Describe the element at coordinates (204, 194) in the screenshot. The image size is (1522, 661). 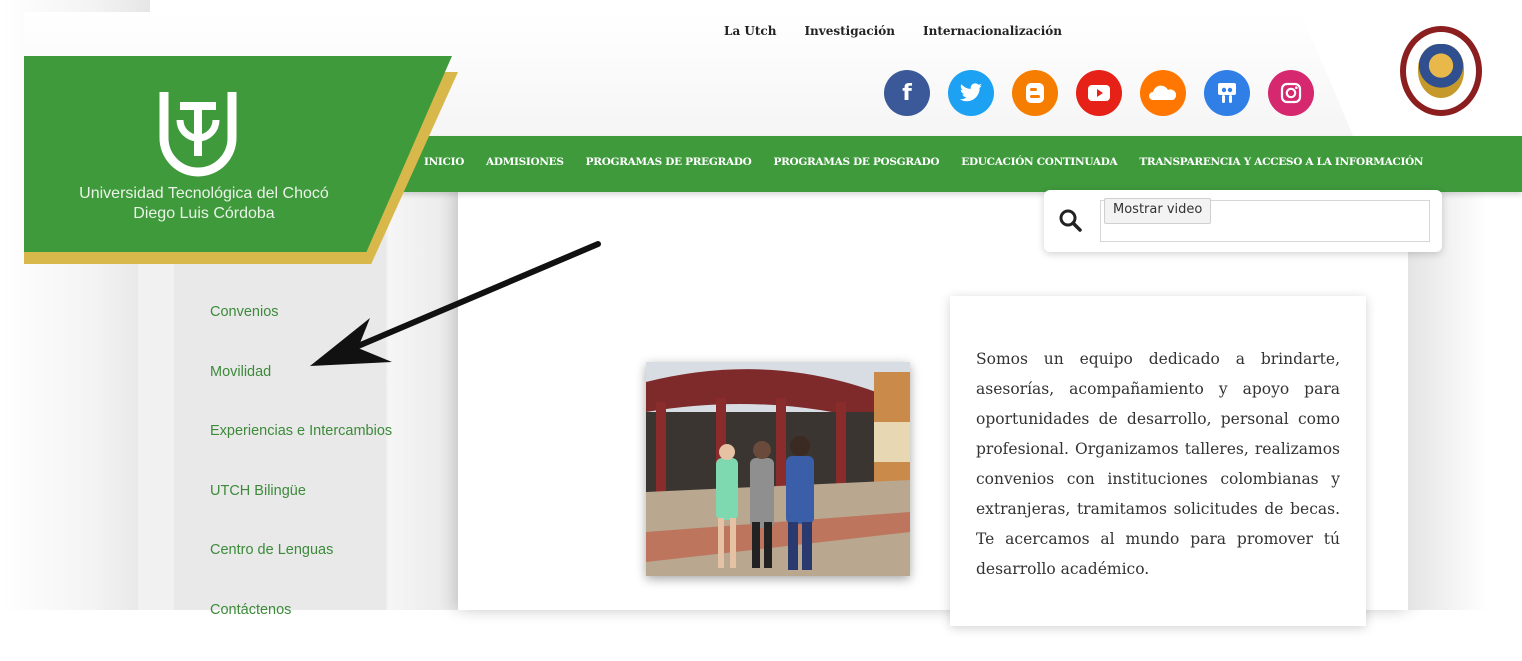
I see `university-name-line1: Universidad Tecnológica del Chocó` at that location.